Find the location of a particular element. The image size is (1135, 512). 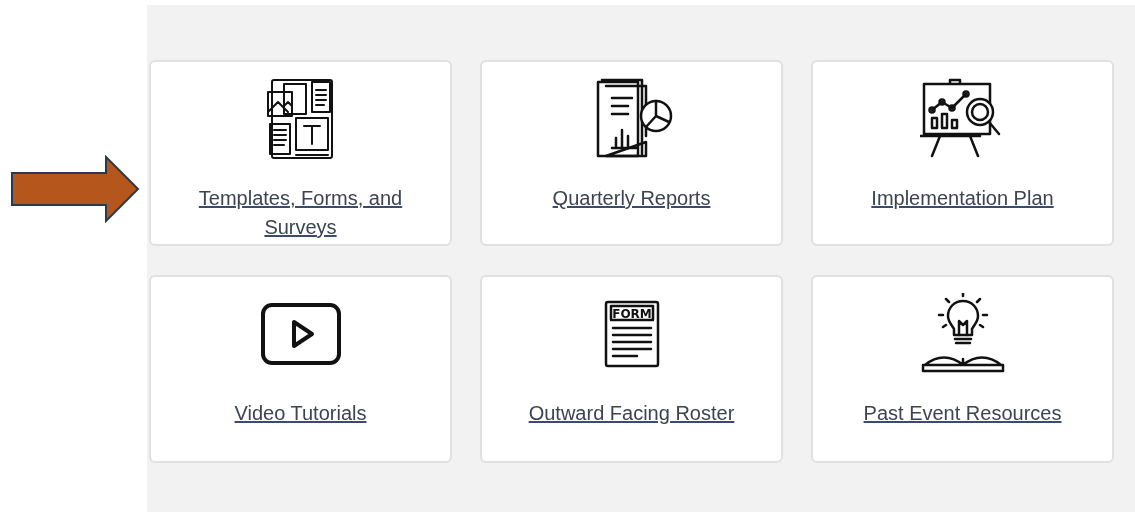

resource-link: Implementation Plan is located at coordinates (962, 198).